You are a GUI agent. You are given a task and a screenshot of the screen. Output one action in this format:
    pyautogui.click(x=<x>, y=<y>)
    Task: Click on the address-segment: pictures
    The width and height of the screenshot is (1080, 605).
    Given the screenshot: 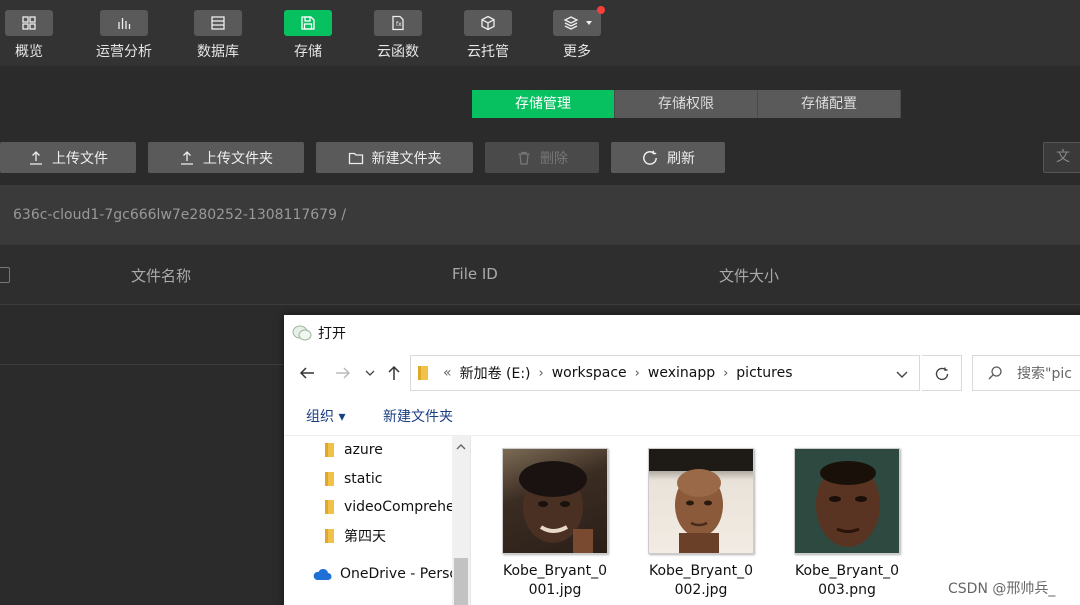 What is the action you would take?
    pyautogui.click(x=764, y=373)
    